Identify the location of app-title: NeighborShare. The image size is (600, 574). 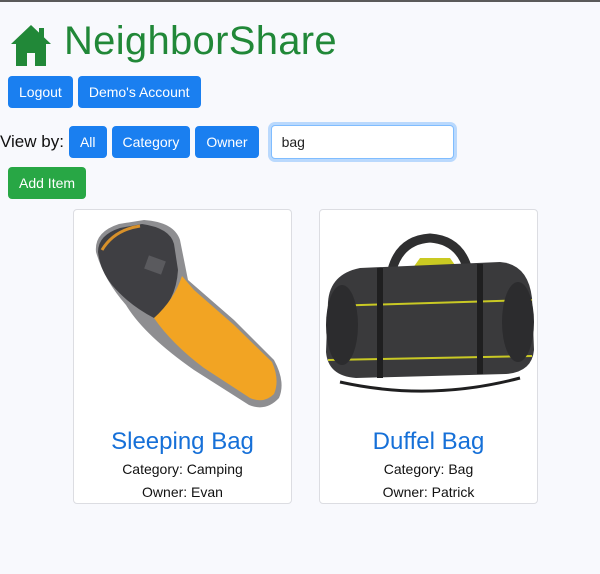
(200, 40).